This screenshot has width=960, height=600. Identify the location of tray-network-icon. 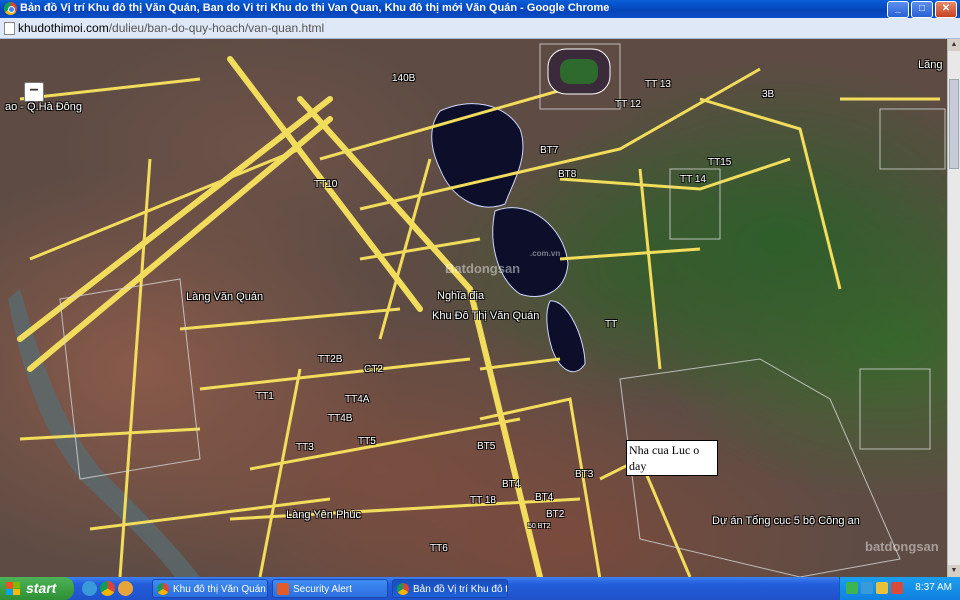
(852, 588).